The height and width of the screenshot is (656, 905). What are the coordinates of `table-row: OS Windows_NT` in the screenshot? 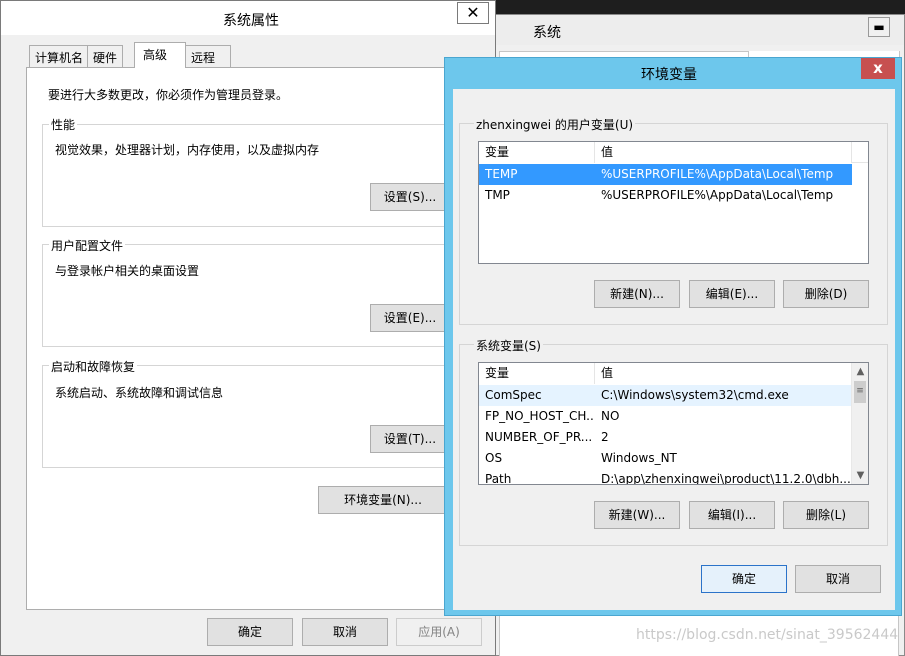 It's located at (665, 458).